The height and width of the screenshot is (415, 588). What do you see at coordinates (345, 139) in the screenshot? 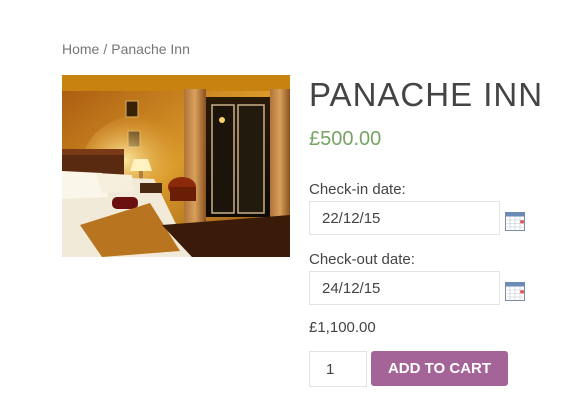
I see `product-price: £500.00` at bounding box center [345, 139].